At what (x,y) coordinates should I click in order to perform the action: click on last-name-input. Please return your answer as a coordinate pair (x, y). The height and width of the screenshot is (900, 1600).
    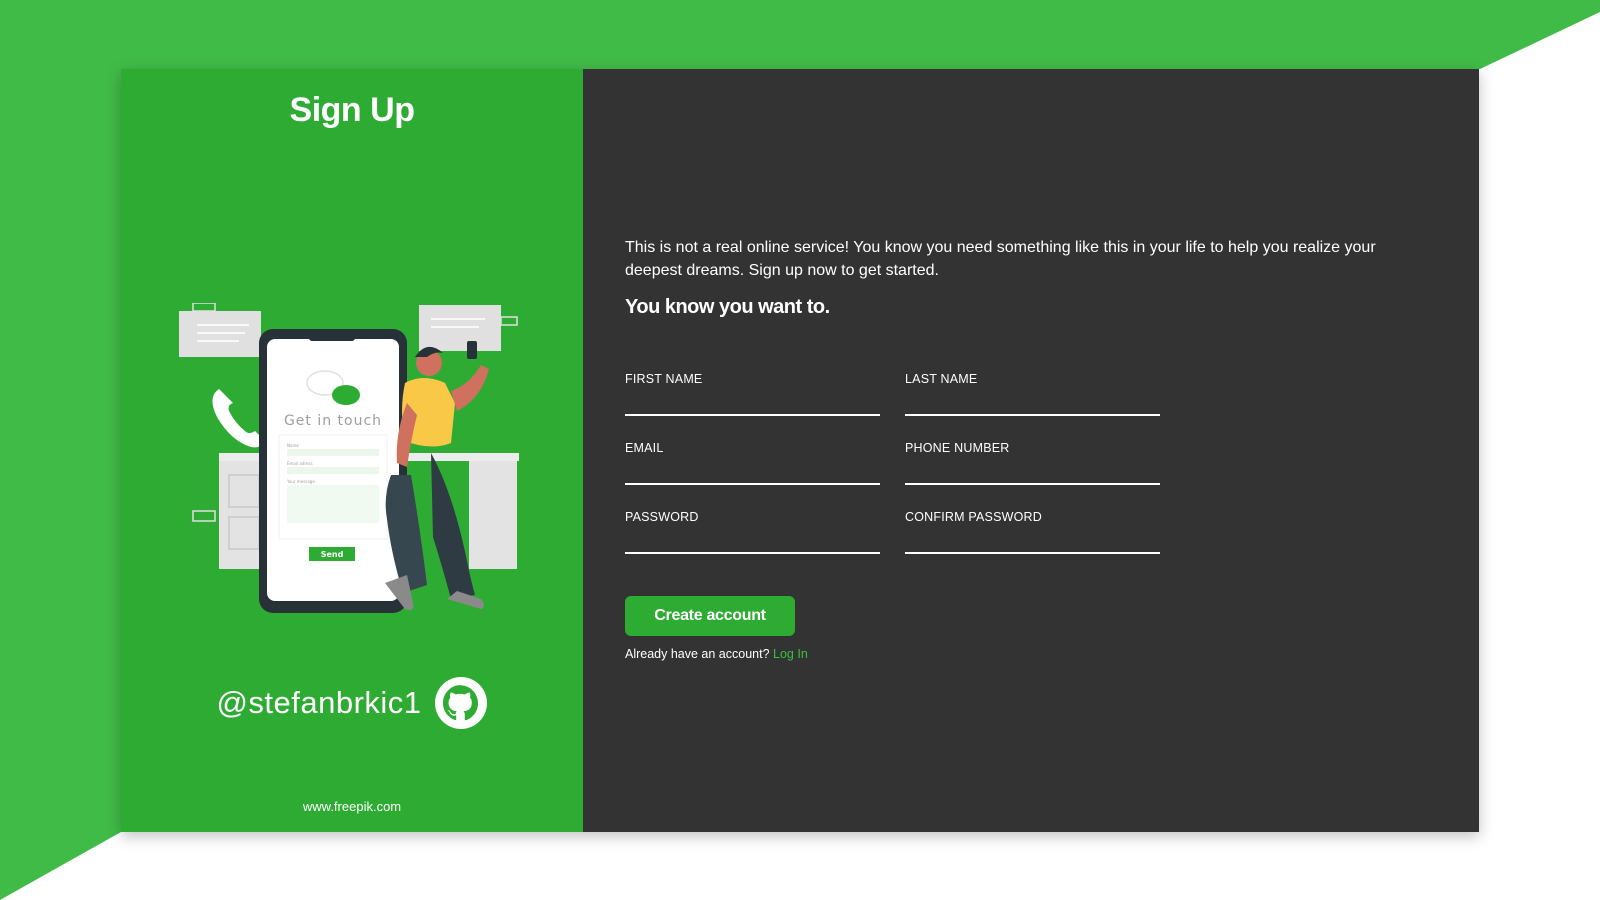
    Looking at the image, I should click on (1032, 404).